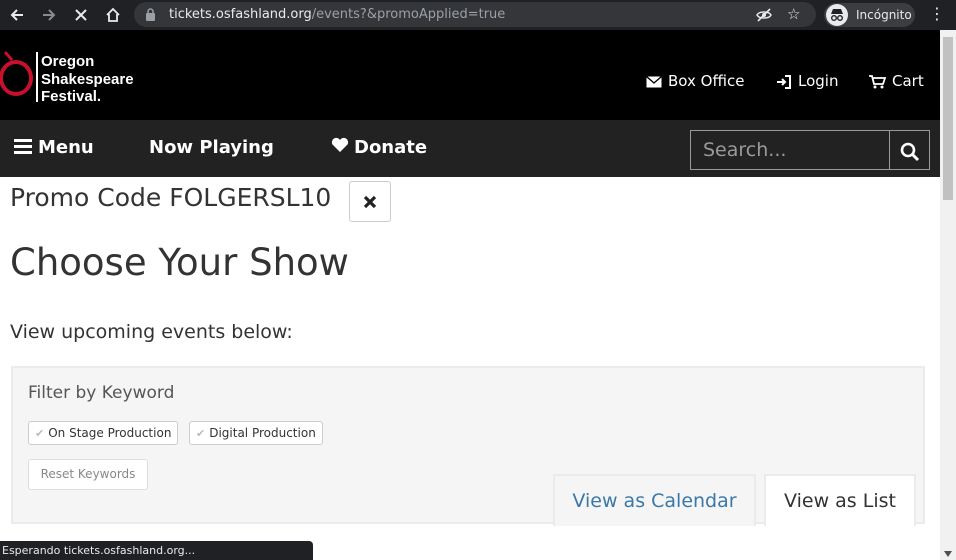 The height and width of the screenshot is (560, 956). I want to click on envelope-icon, so click(654, 81).